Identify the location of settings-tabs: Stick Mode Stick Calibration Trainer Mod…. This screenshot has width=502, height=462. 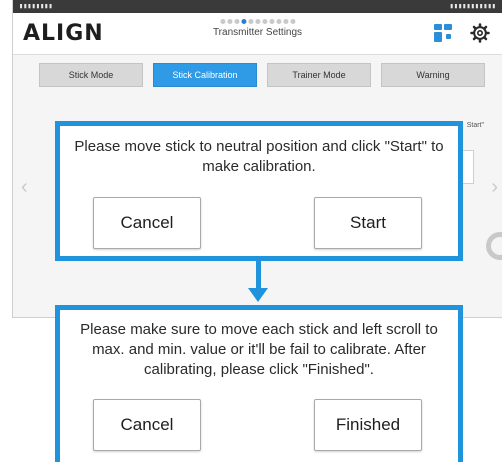
(257, 71).